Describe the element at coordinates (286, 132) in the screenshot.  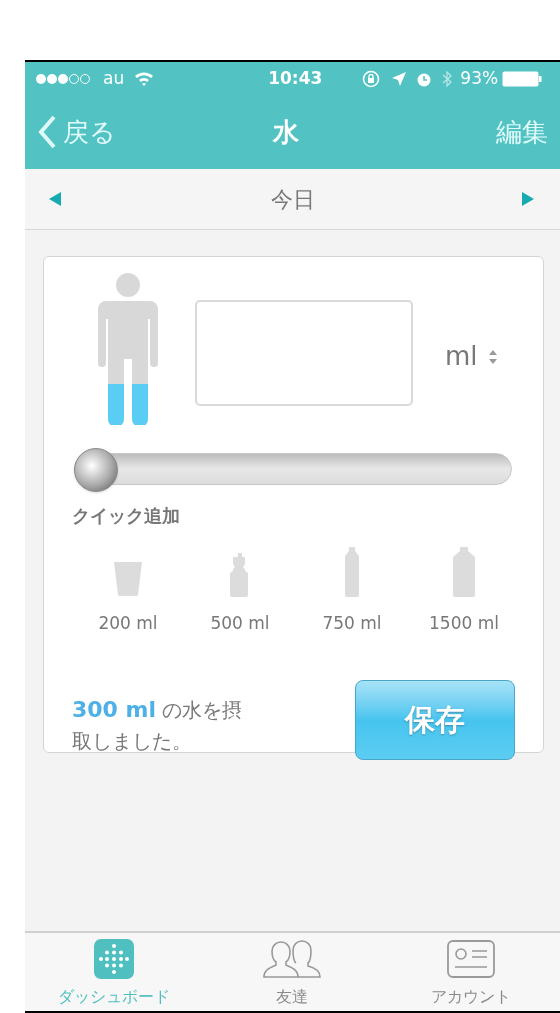
I see `screen-title: 水` at that location.